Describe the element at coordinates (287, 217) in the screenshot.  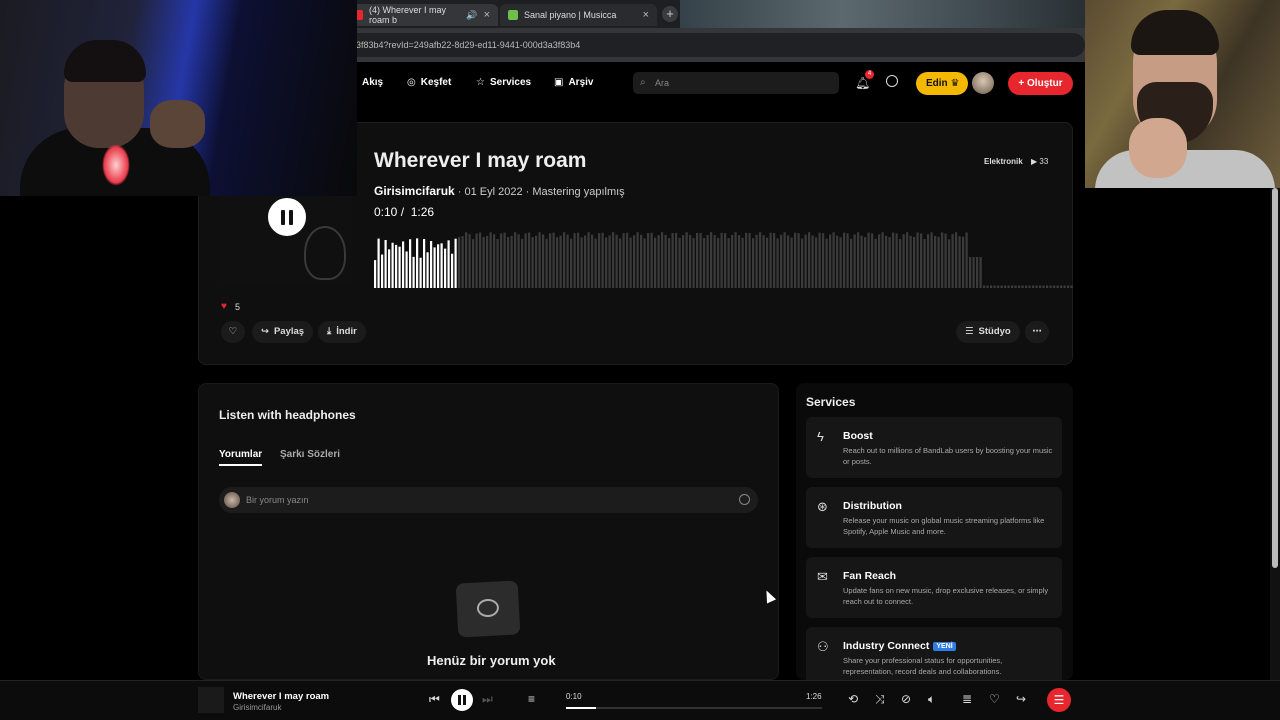
I see `pause-button` at that location.